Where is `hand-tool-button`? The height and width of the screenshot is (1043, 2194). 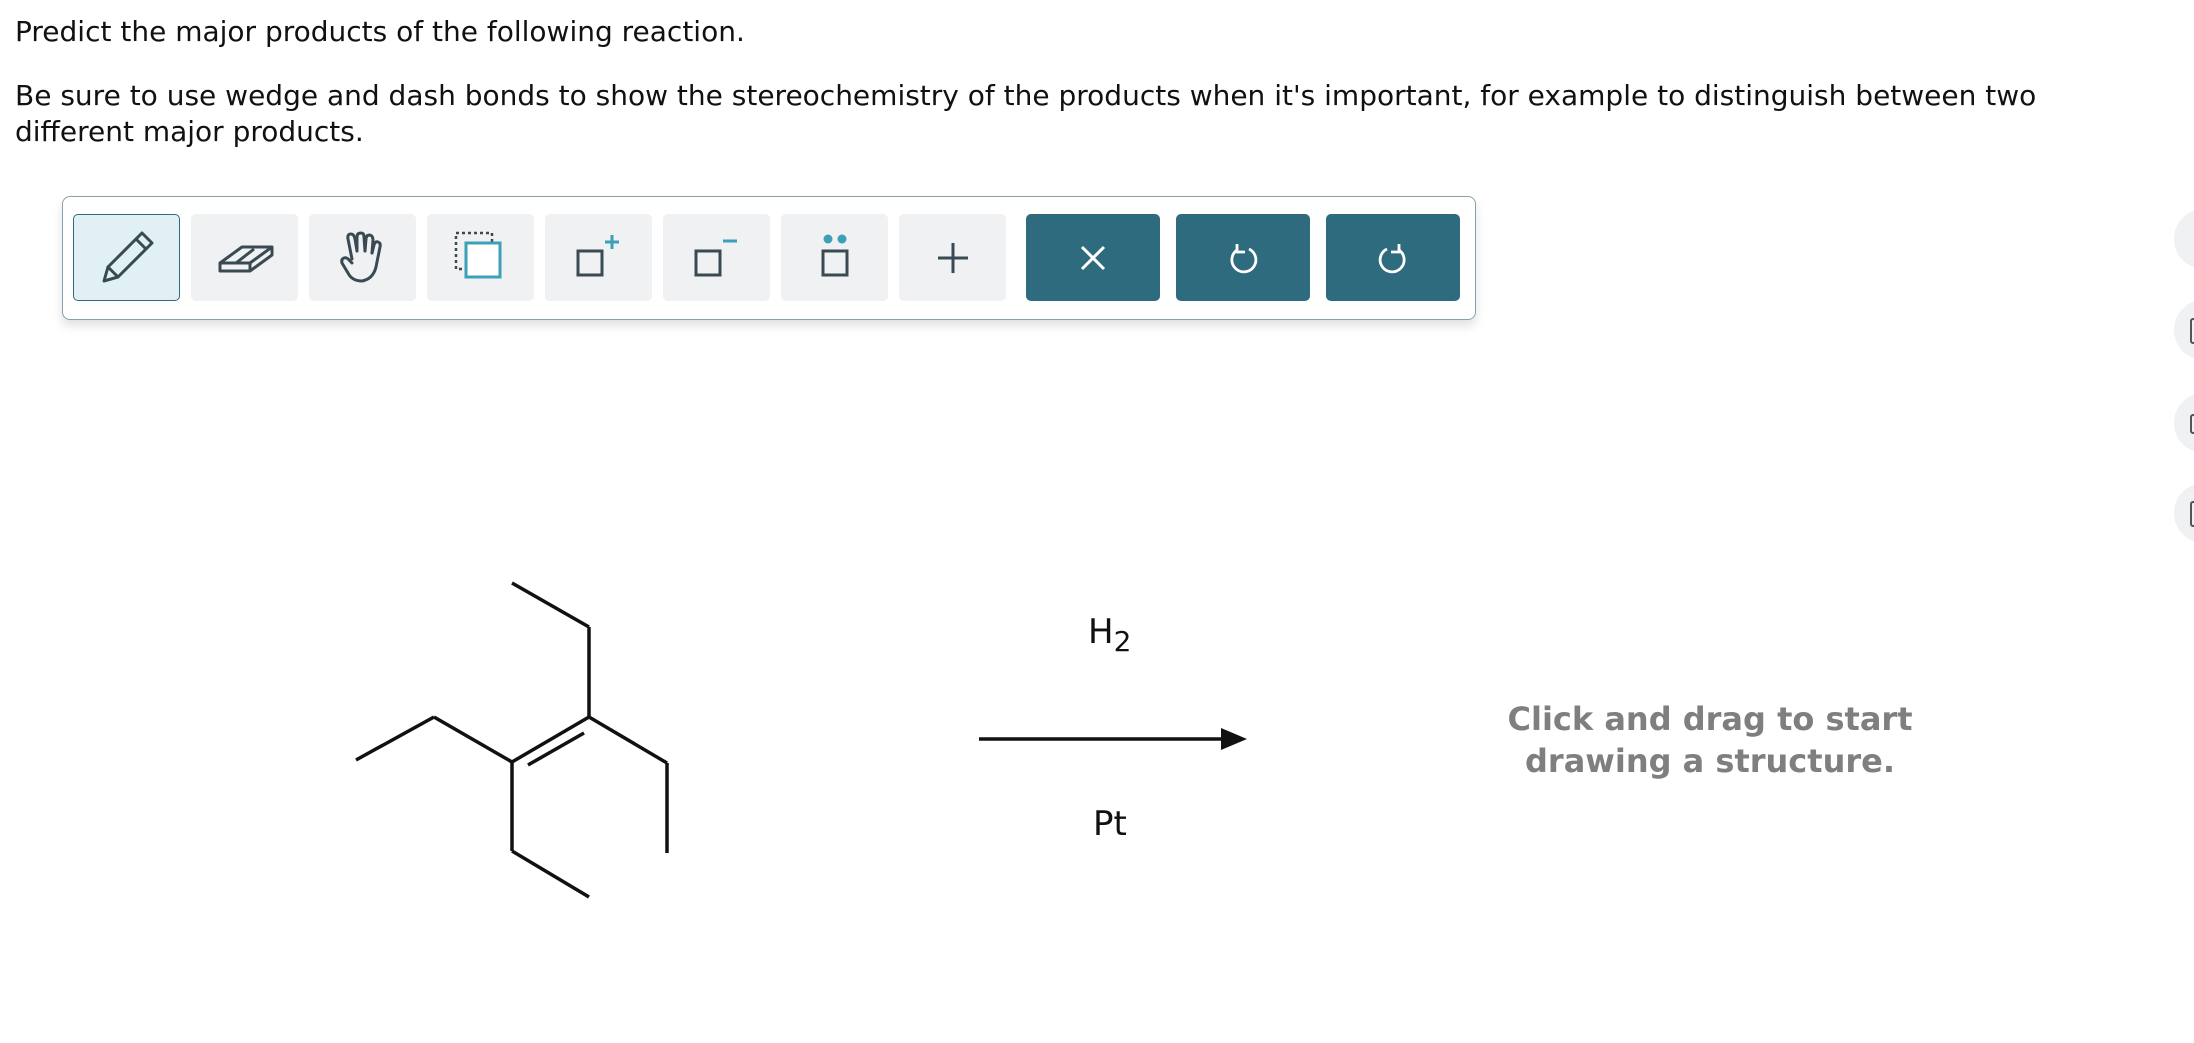
hand-tool-button is located at coordinates (362, 257).